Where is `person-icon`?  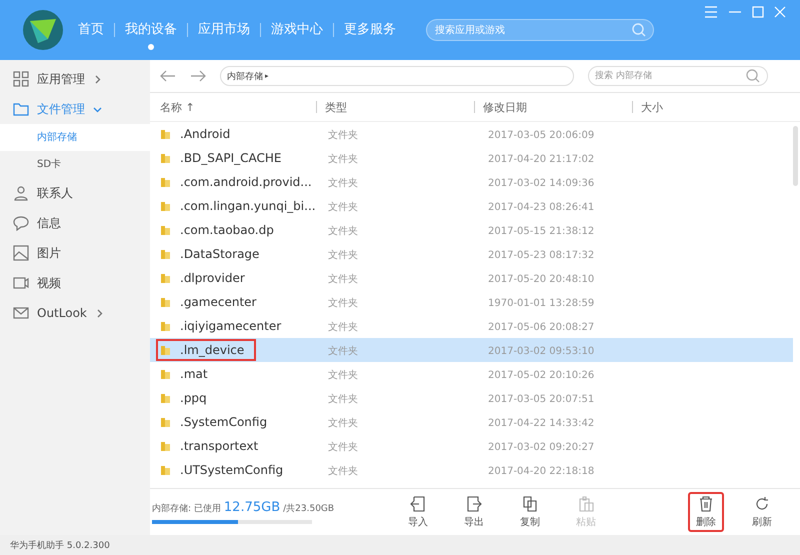
person-icon is located at coordinates (21, 193).